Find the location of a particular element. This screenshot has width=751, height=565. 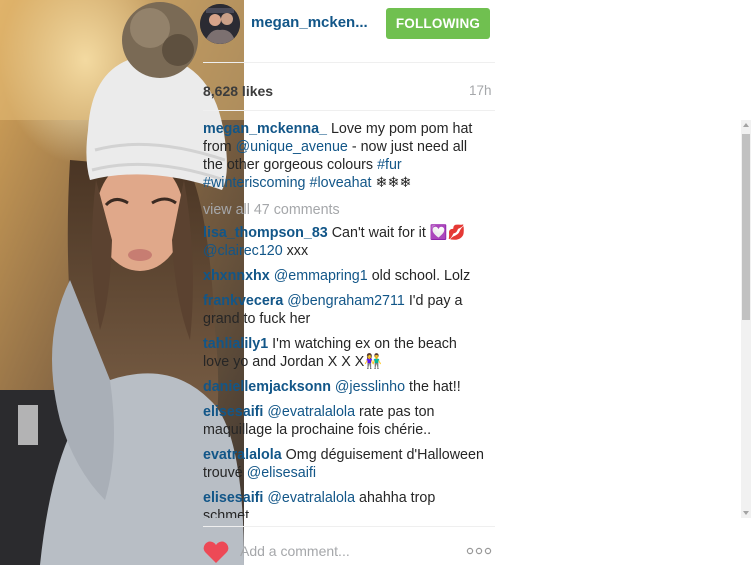

more-options-icon is located at coordinates (479, 551).